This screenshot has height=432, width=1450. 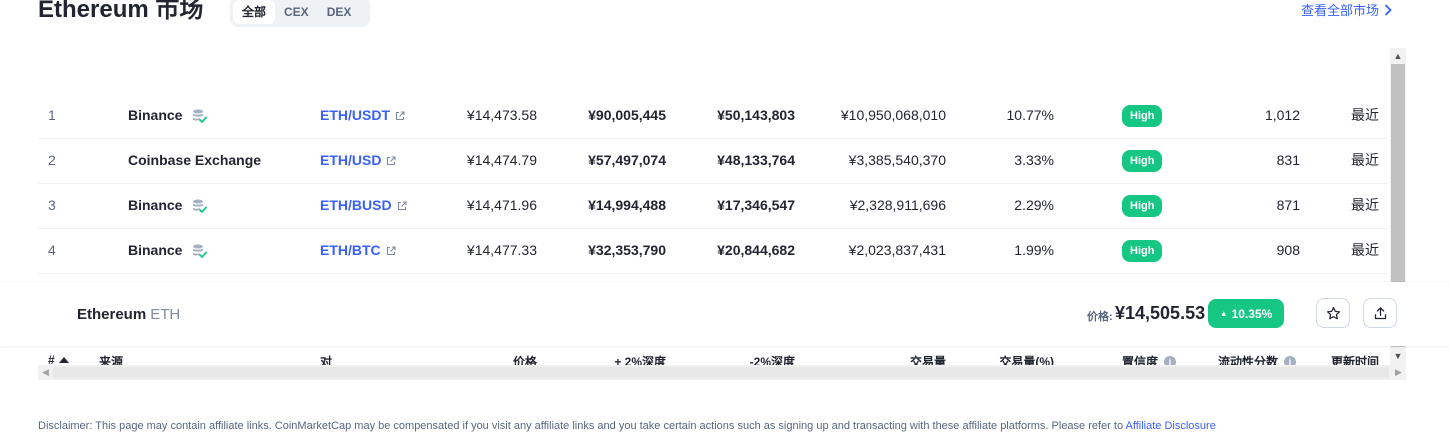 I want to click on price-cell: ¥14,477.33, so click(x=501, y=250).